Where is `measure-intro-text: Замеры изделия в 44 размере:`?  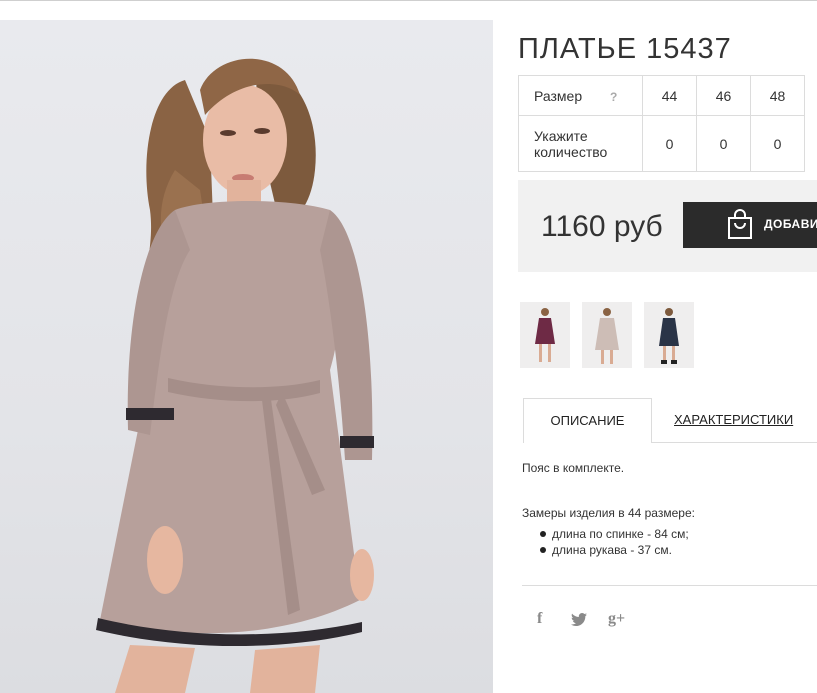
measure-intro-text: Замеры изделия в 44 размере: is located at coordinates (608, 513).